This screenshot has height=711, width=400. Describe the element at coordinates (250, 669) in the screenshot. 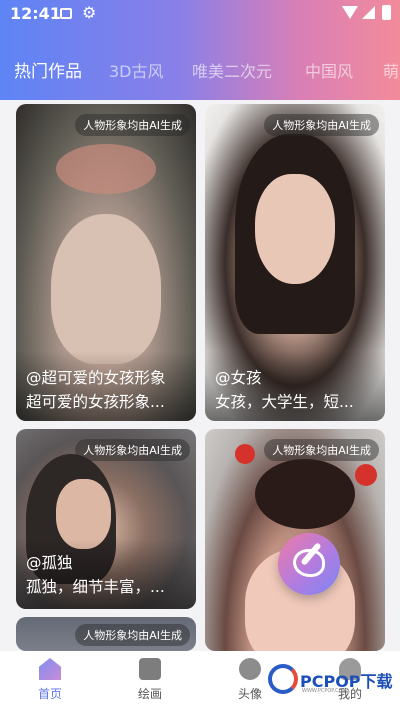

I see `avatar-icon` at that location.